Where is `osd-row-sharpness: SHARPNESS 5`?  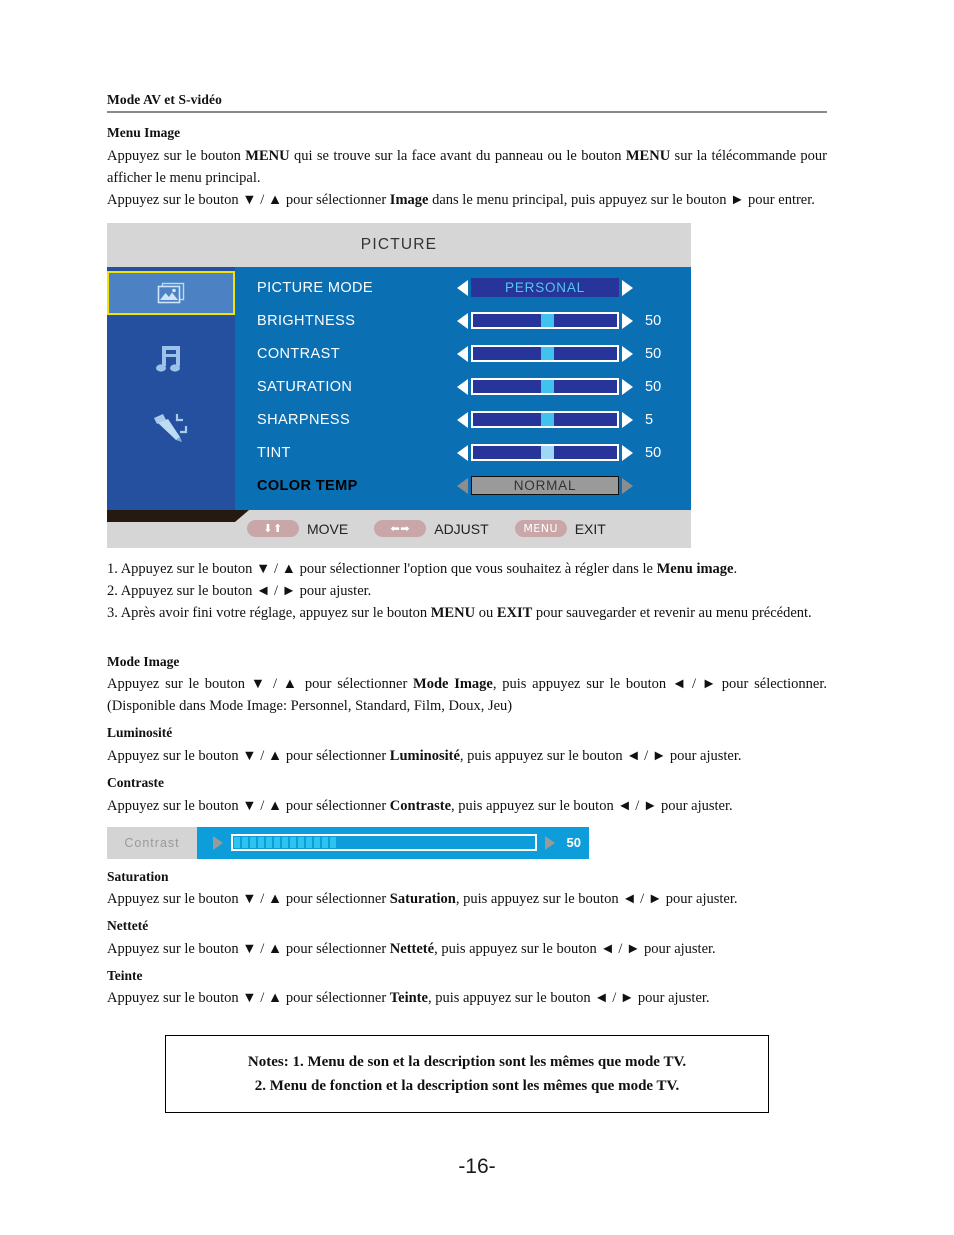
osd-row-sharpness: SHARPNESS 5 is located at coordinates (474, 420).